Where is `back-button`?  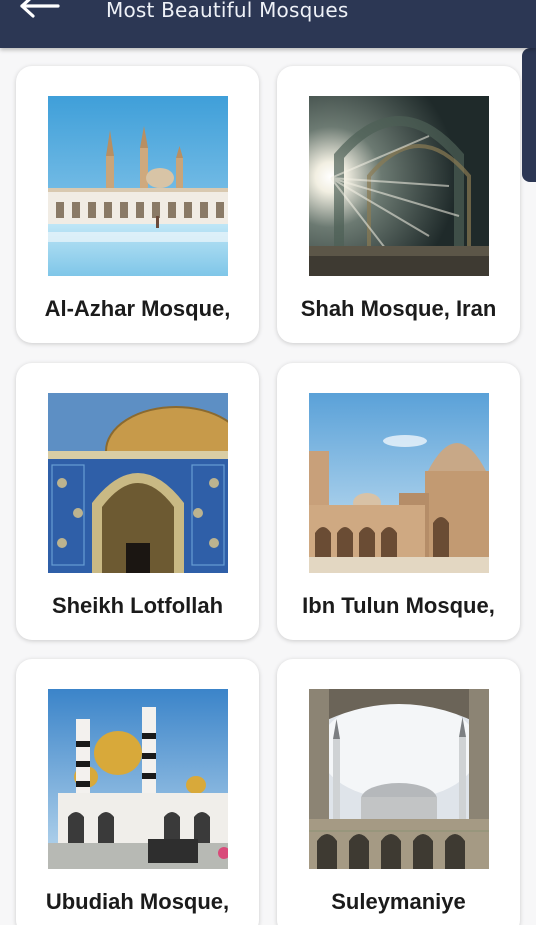 back-button is located at coordinates (40, 11).